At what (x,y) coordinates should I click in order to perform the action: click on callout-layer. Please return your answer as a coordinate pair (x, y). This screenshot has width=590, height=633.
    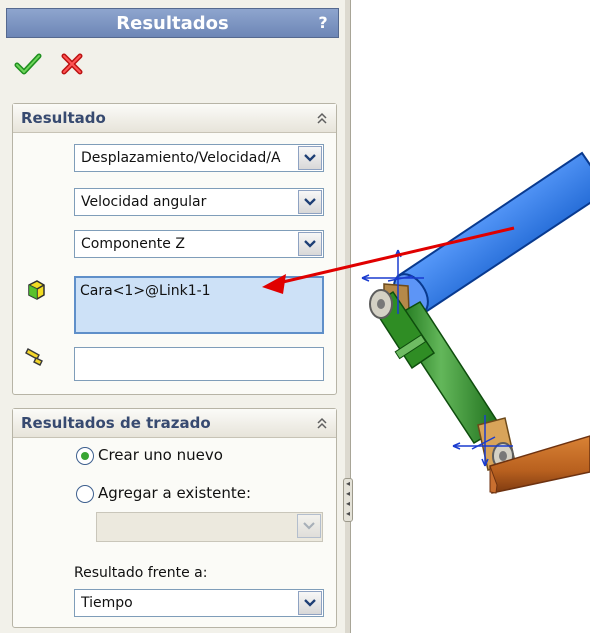
    Looking at the image, I should click on (388, 260).